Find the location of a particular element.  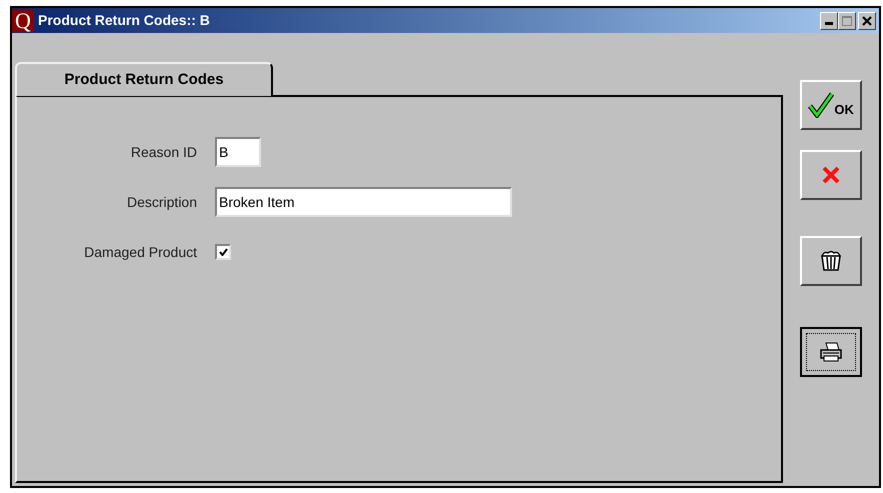

checkmark-icon is located at coordinates (223, 252).